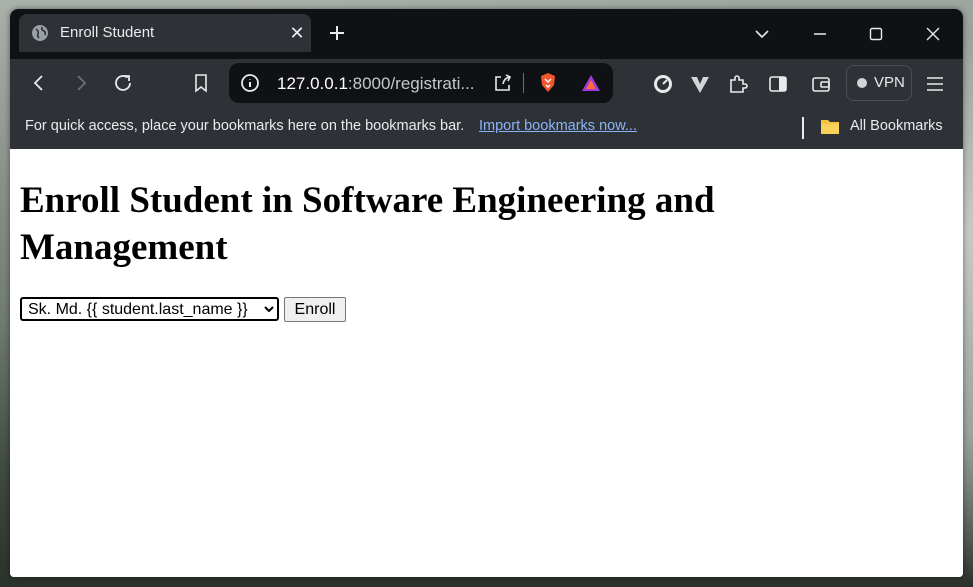  What do you see at coordinates (107, 32) in the screenshot?
I see `tab-title: Enroll Student` at bounding box center [107, 32].